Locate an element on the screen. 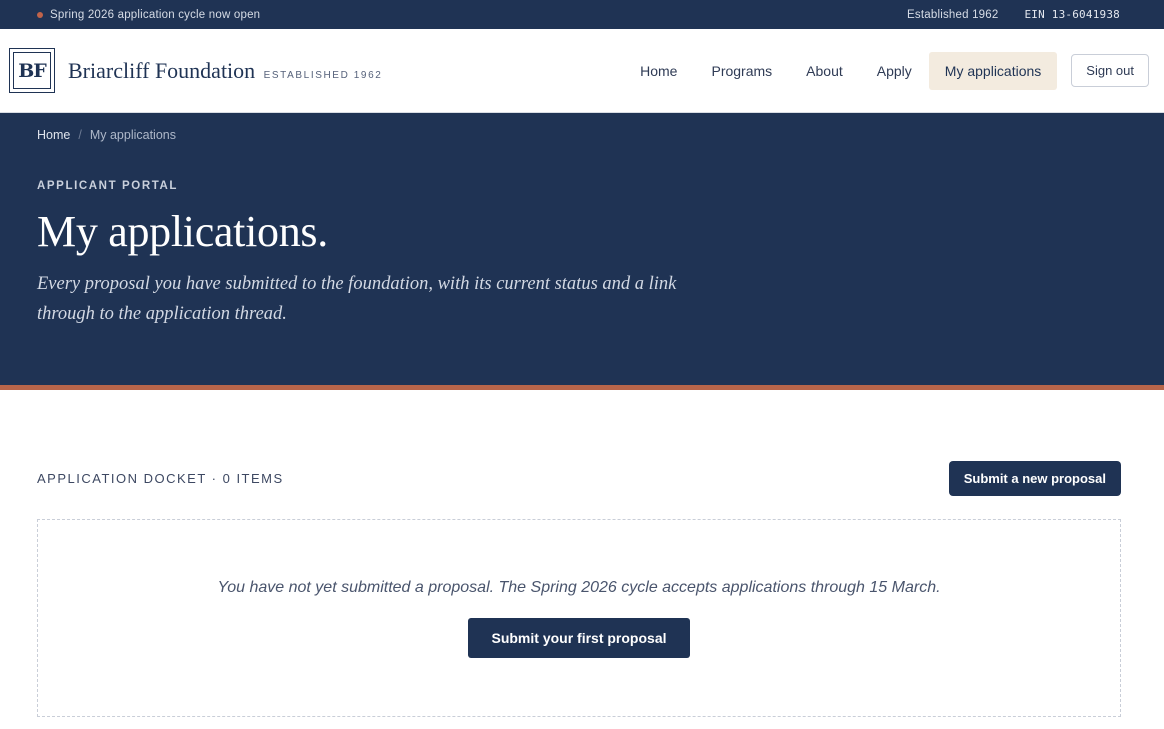 The height and width of the screenshot is (729, 1164). nav-item-apply: Apply is located at coordinates (894, 71).